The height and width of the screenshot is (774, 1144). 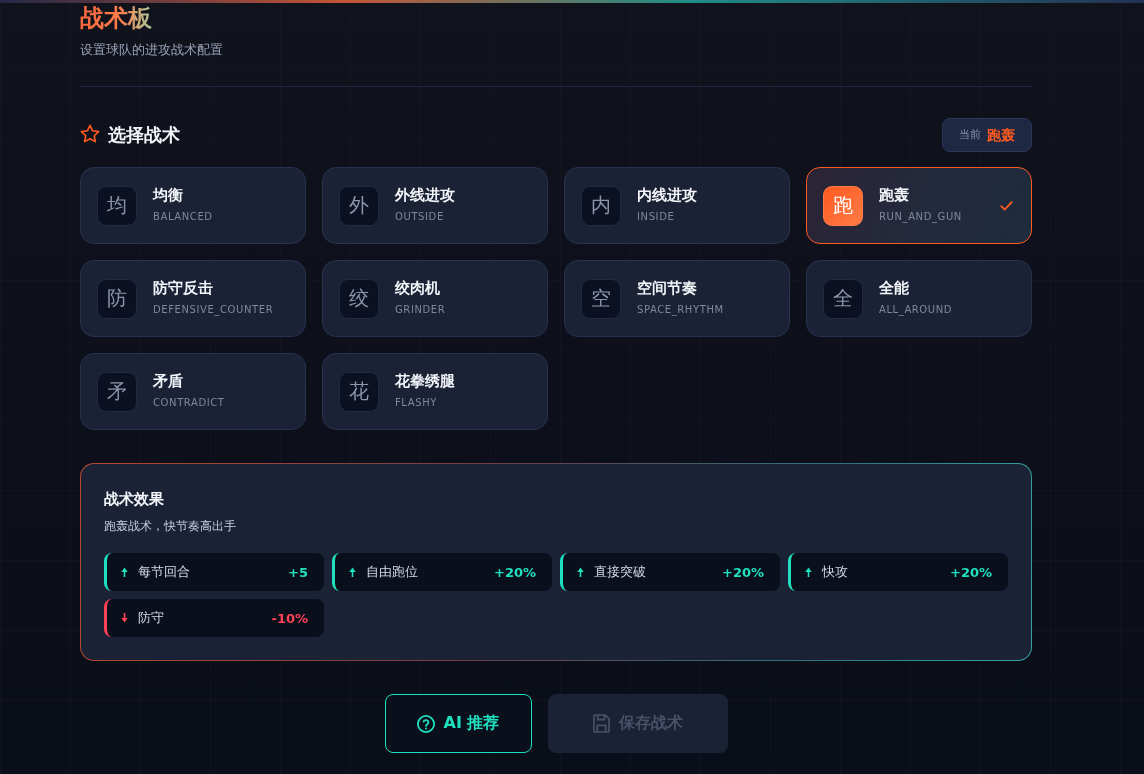 I want to click on tactic-name: 内线进攻, so click(x=667, y=194).